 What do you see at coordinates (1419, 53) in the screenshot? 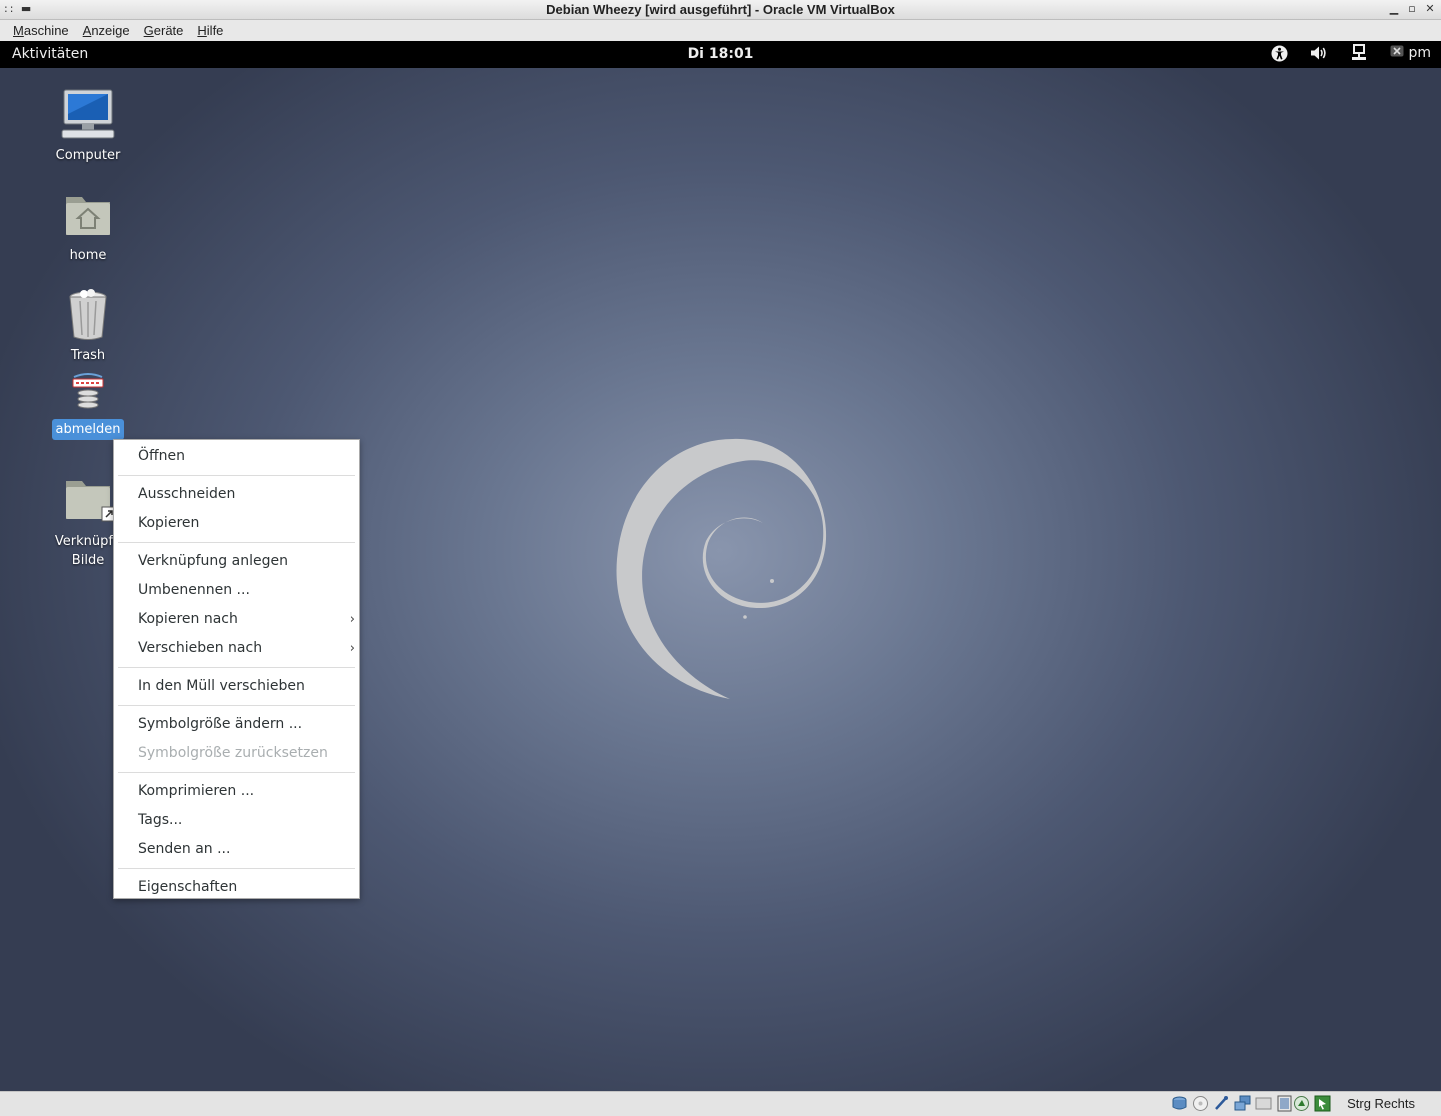
I see `user-name: pm` at bounding box center [1419, 53].